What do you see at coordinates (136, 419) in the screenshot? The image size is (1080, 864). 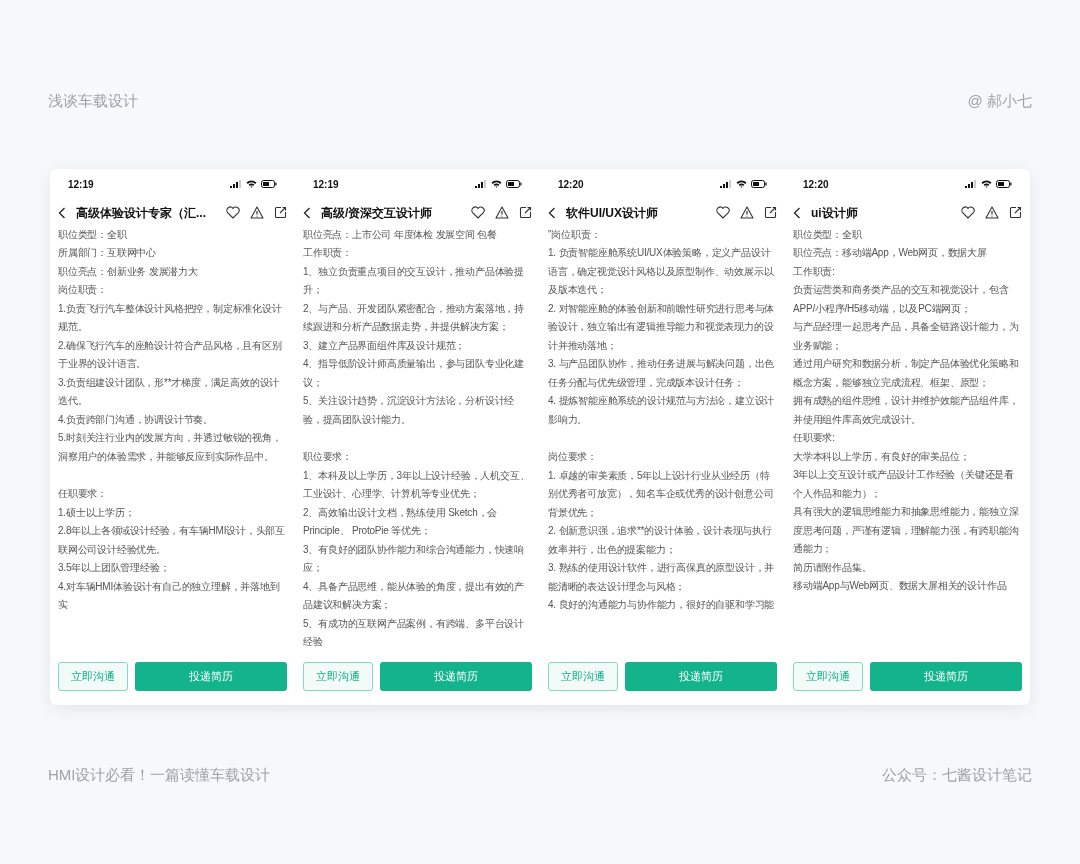 I see `job-description-text: 4.负责跨部门沟通，协调设计节奏。` at bounding box center [136, 419].